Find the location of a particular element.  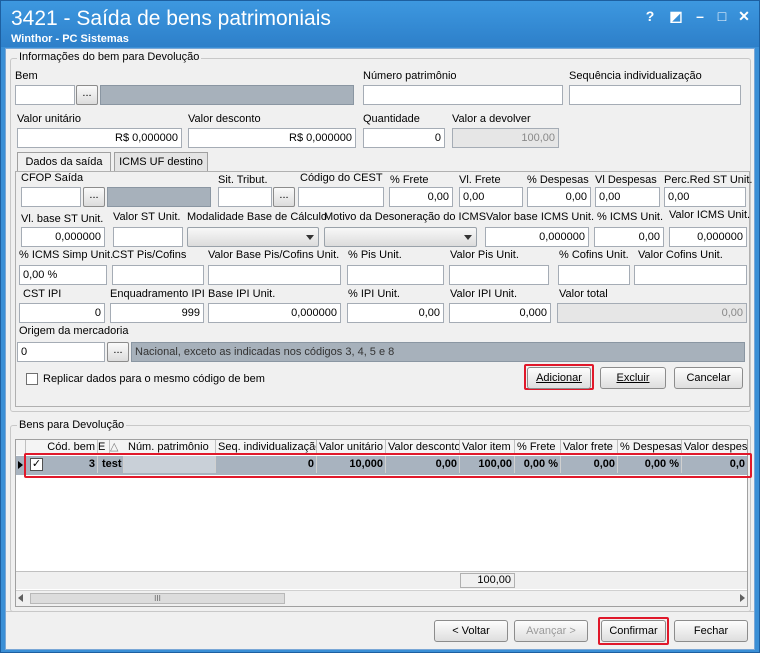

valor-desconto-input: R$ 0,000000 is located at coordinates (272, 138).